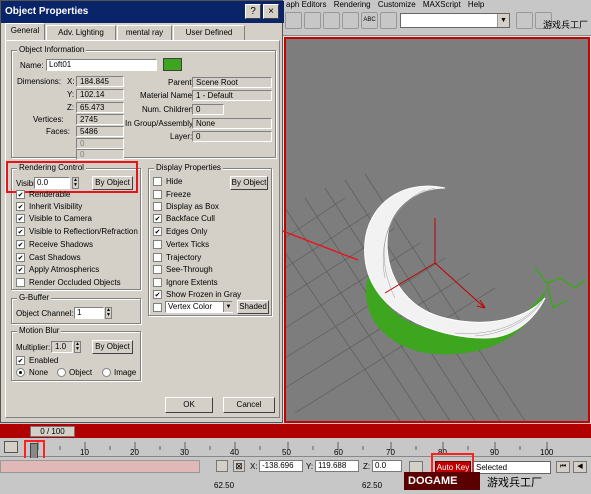 The height and width of the screenshot is (494, 591). I want to click on multiplier-label: Multiplier:, so click(33, 347).